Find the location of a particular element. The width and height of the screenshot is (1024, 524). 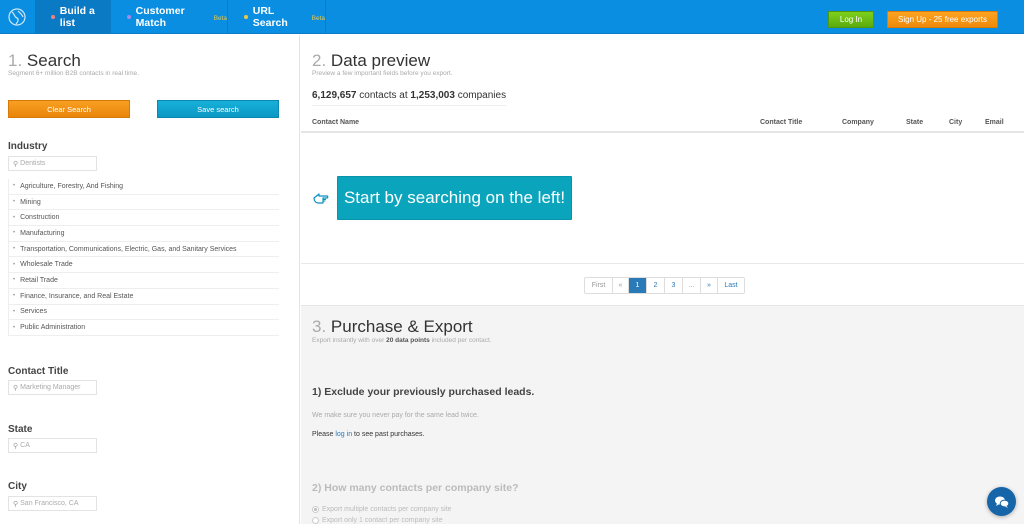

page-last: Last is located at coordinates (731, 285).